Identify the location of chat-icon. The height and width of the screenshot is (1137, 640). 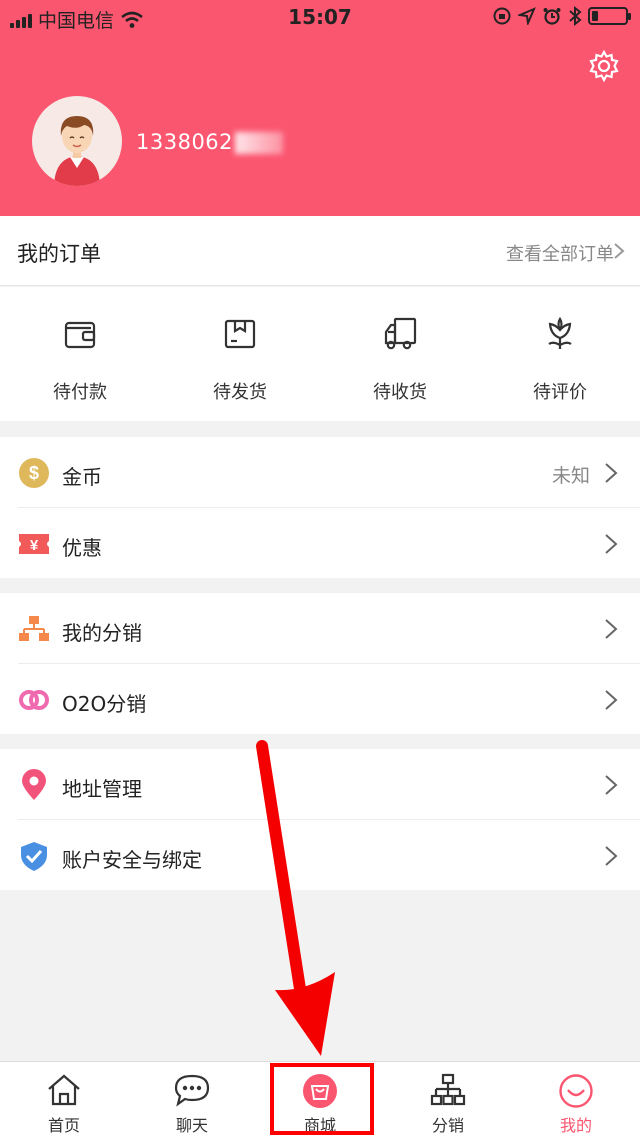
(192, 1090).